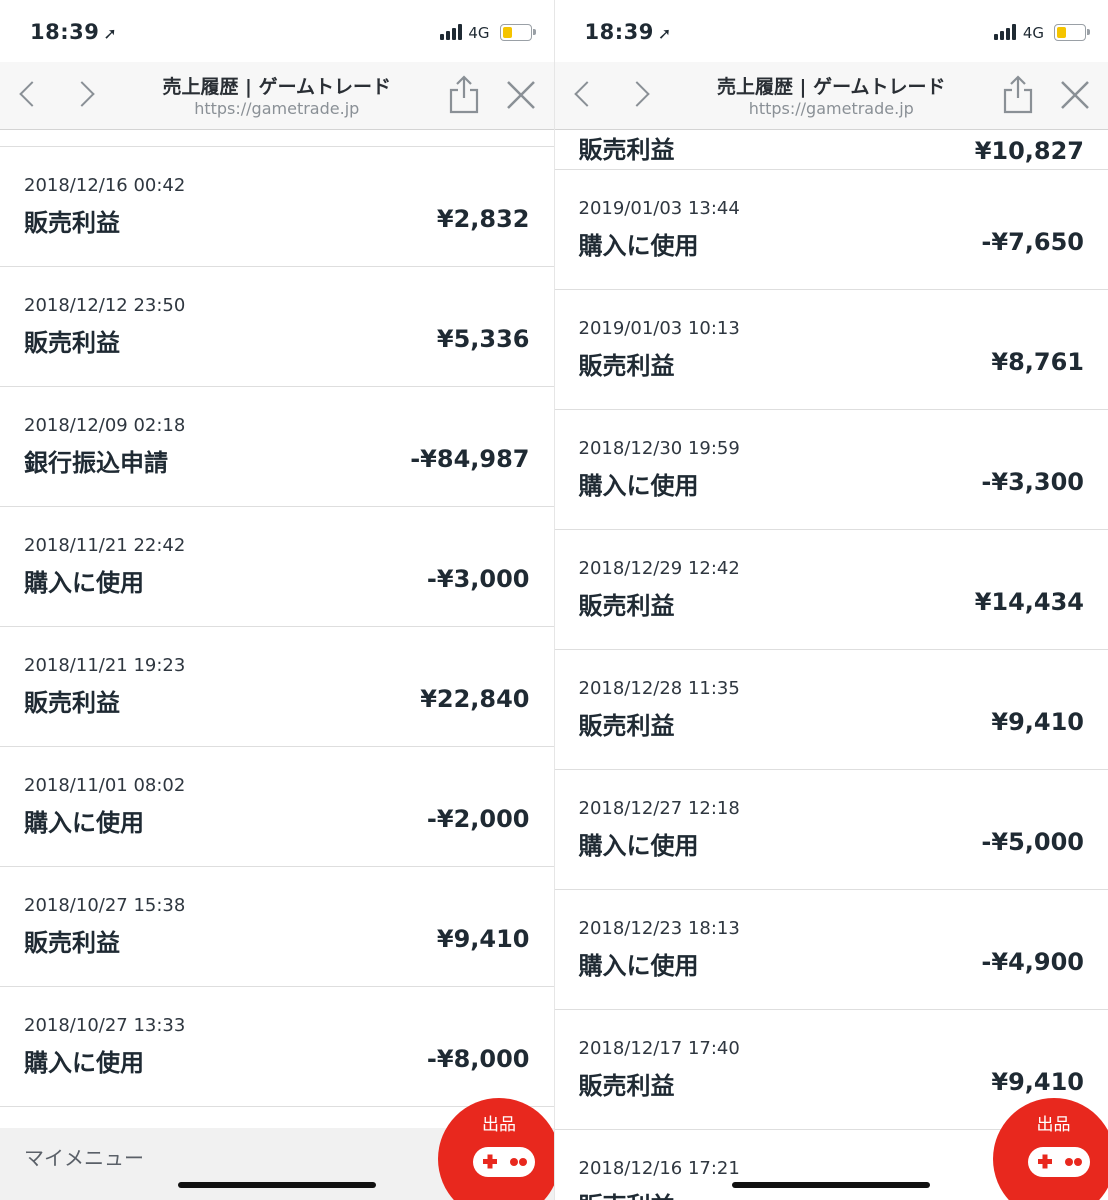 This screenshot has width=1108, height=1200. I want to click on item-date: 2018/12/29 12:42, so click(659, 568).